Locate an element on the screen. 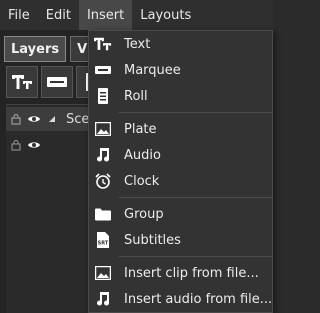 The height and width of the screenshot is (313, 320). menu-item-text: Text is located at coordinates (180, 44).